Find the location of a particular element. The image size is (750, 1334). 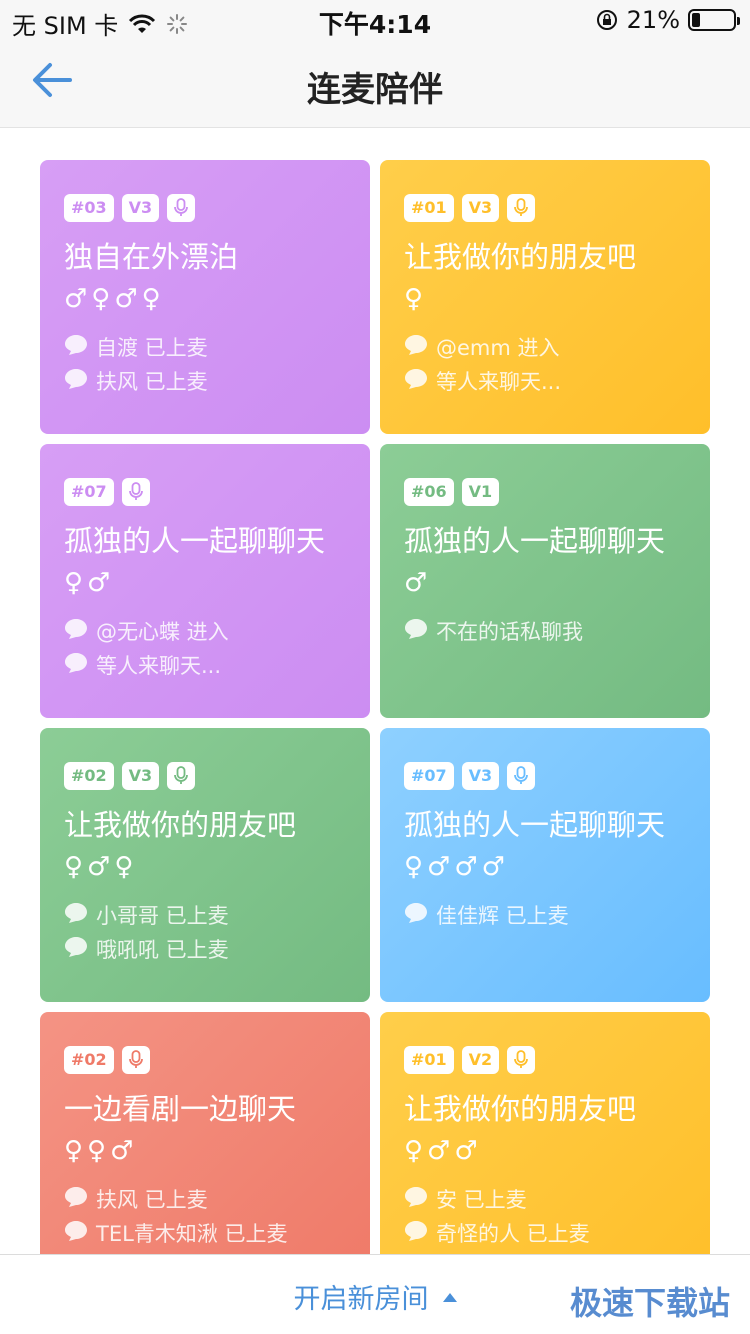

battery-fill is located at coordinates (696, 20).